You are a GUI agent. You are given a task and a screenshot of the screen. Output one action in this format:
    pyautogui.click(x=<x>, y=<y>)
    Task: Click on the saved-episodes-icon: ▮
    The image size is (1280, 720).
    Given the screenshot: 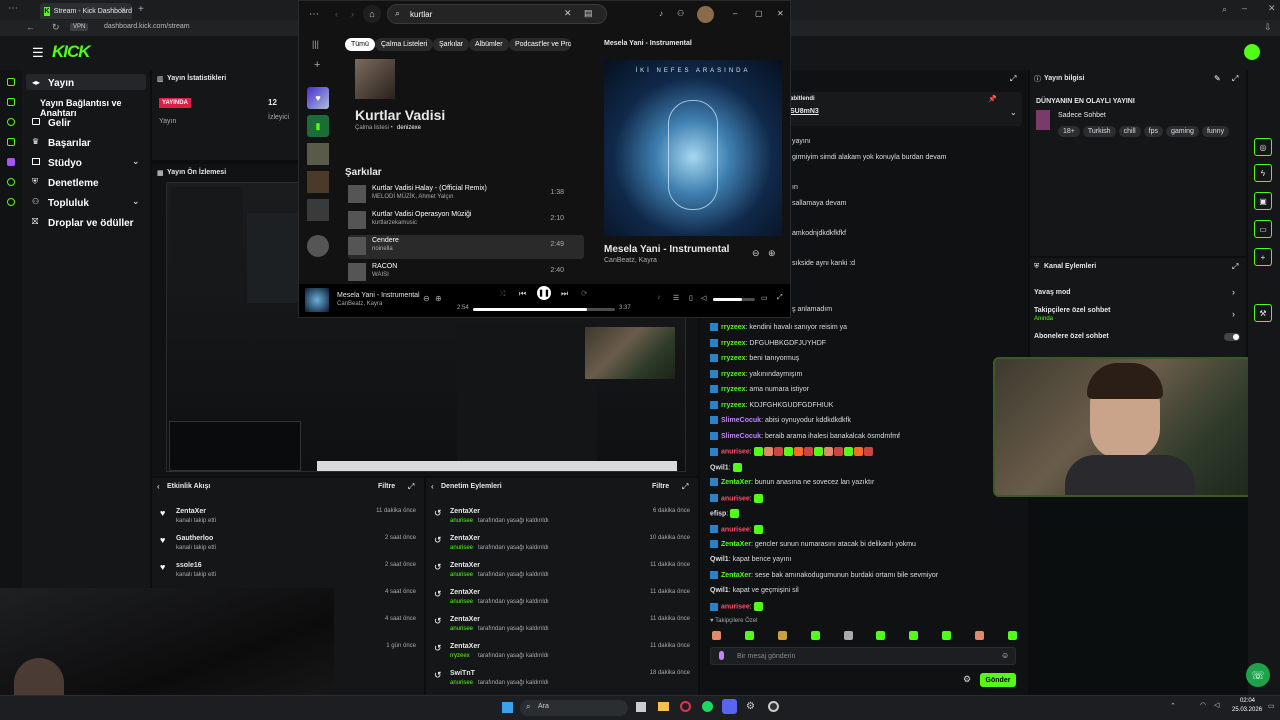 What is the action you would take?
    pyautogui.click(x=318, y=126)
    